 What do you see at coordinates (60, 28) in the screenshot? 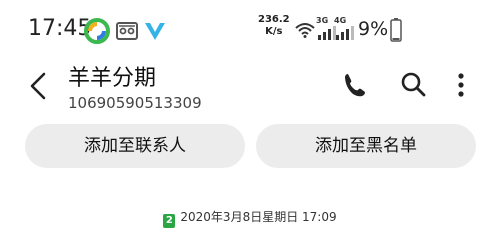
I see `status-time: 17:45` at bounding box center [60, 28].